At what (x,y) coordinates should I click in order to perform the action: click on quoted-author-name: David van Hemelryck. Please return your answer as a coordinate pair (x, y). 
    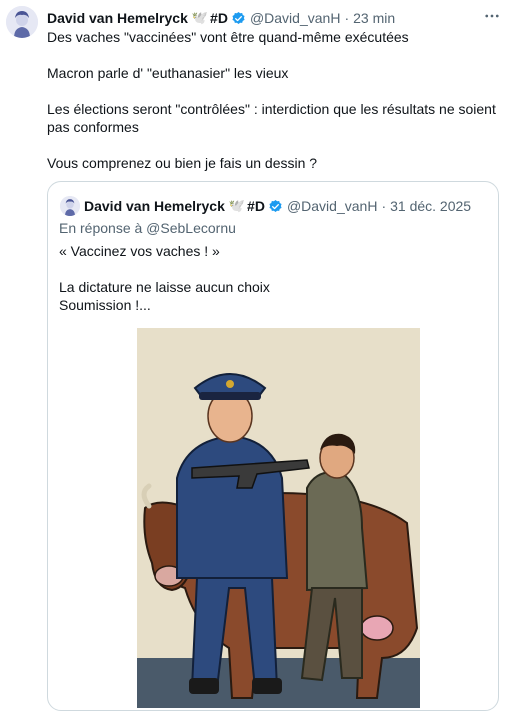
    Looking at the image, I should click on (154, 206).